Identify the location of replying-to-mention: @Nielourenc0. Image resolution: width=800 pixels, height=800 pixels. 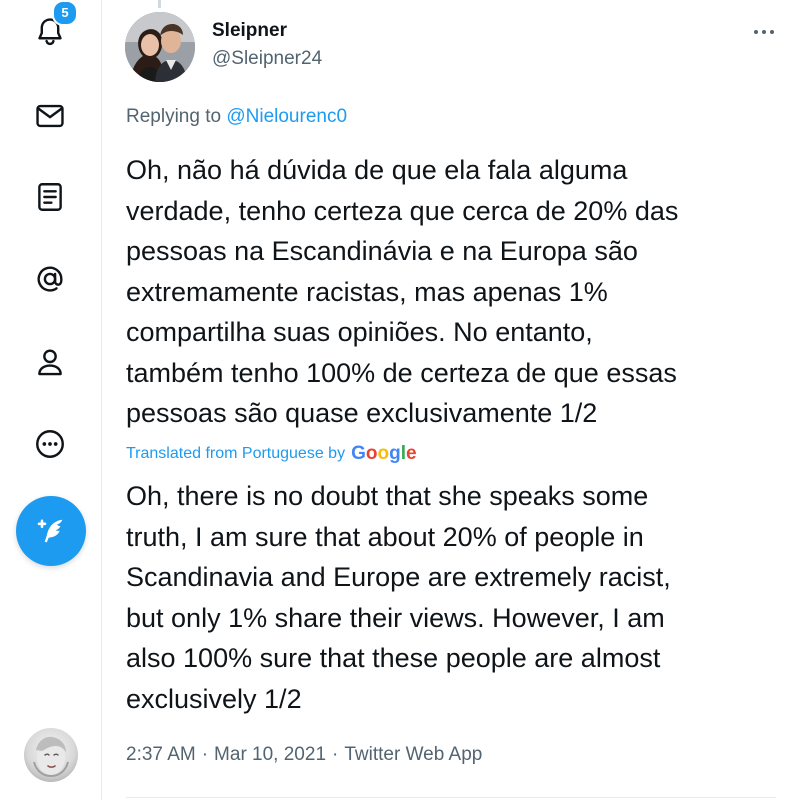
(286, 116).